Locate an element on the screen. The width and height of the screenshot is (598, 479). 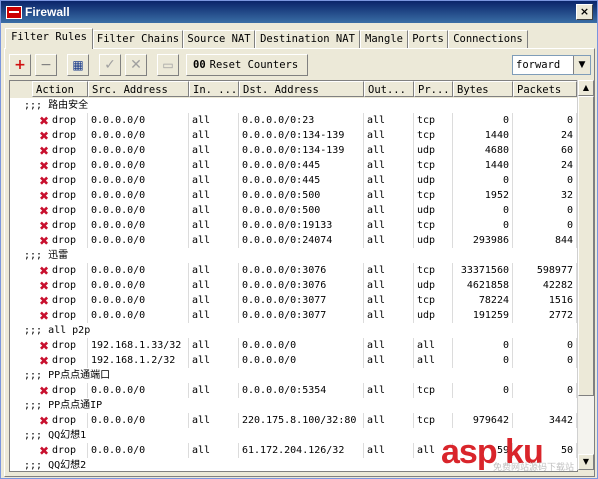
table-row: ✖ drop 192.168.1.2/32 all 0.0.0.0/0 all all 0 0 is located at coordinates (293, 360).